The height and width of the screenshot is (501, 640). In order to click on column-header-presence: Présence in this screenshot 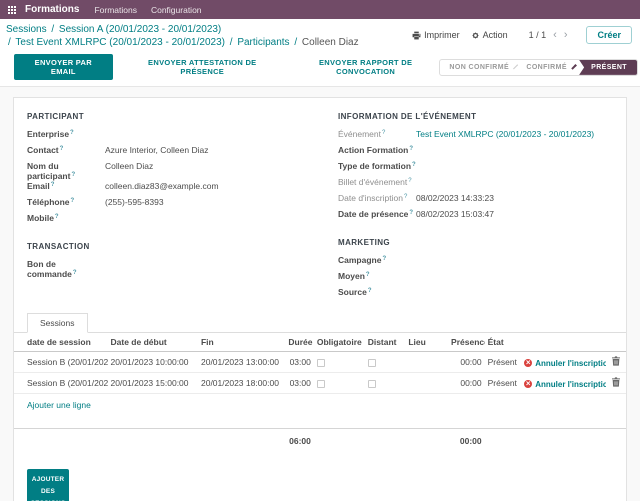, I will do `click(466, 343)`.